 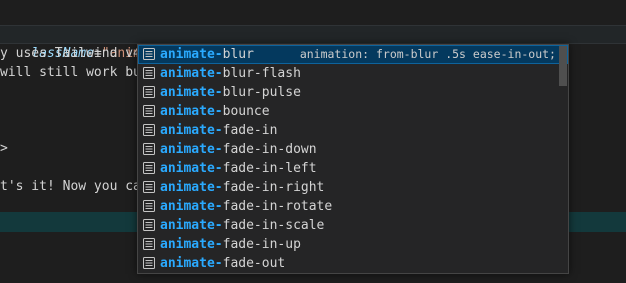 I want to click on suggestion-label: bounce, so click(x=246, y=111).